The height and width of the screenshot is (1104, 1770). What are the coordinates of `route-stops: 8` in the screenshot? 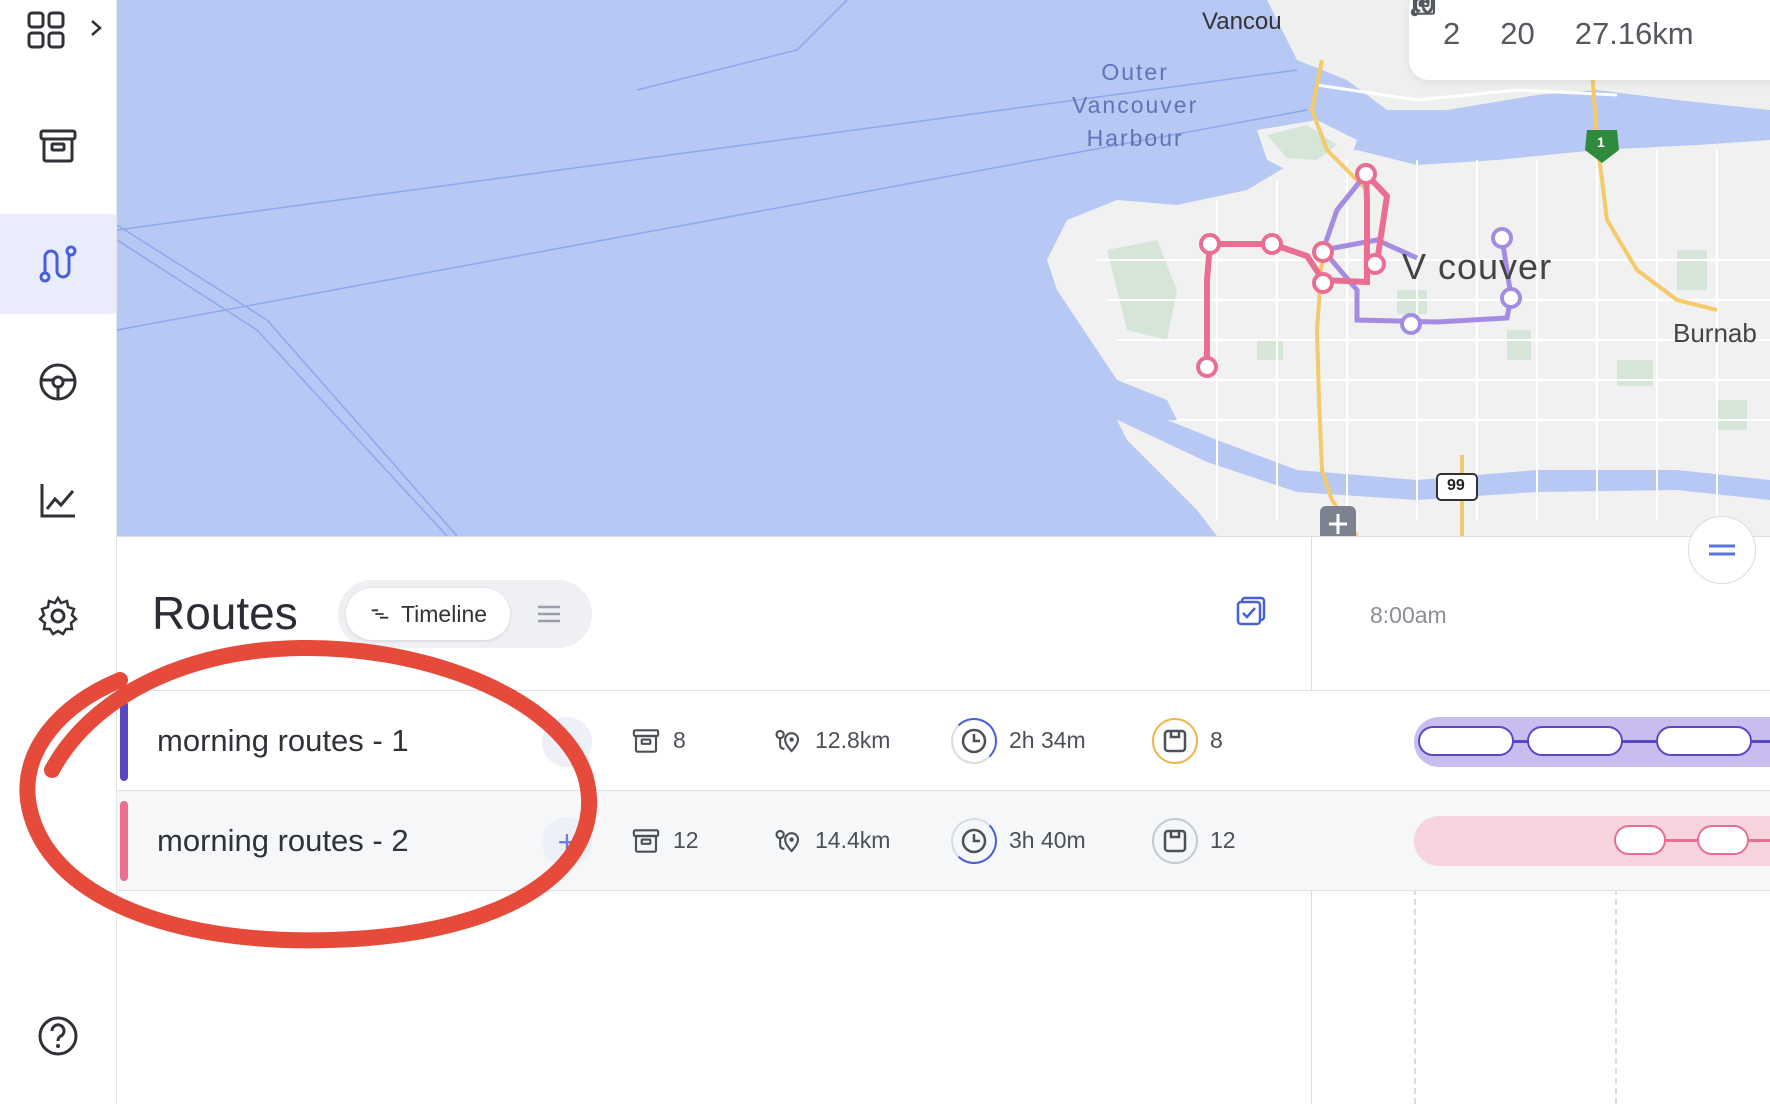 It's located at (658, 740).